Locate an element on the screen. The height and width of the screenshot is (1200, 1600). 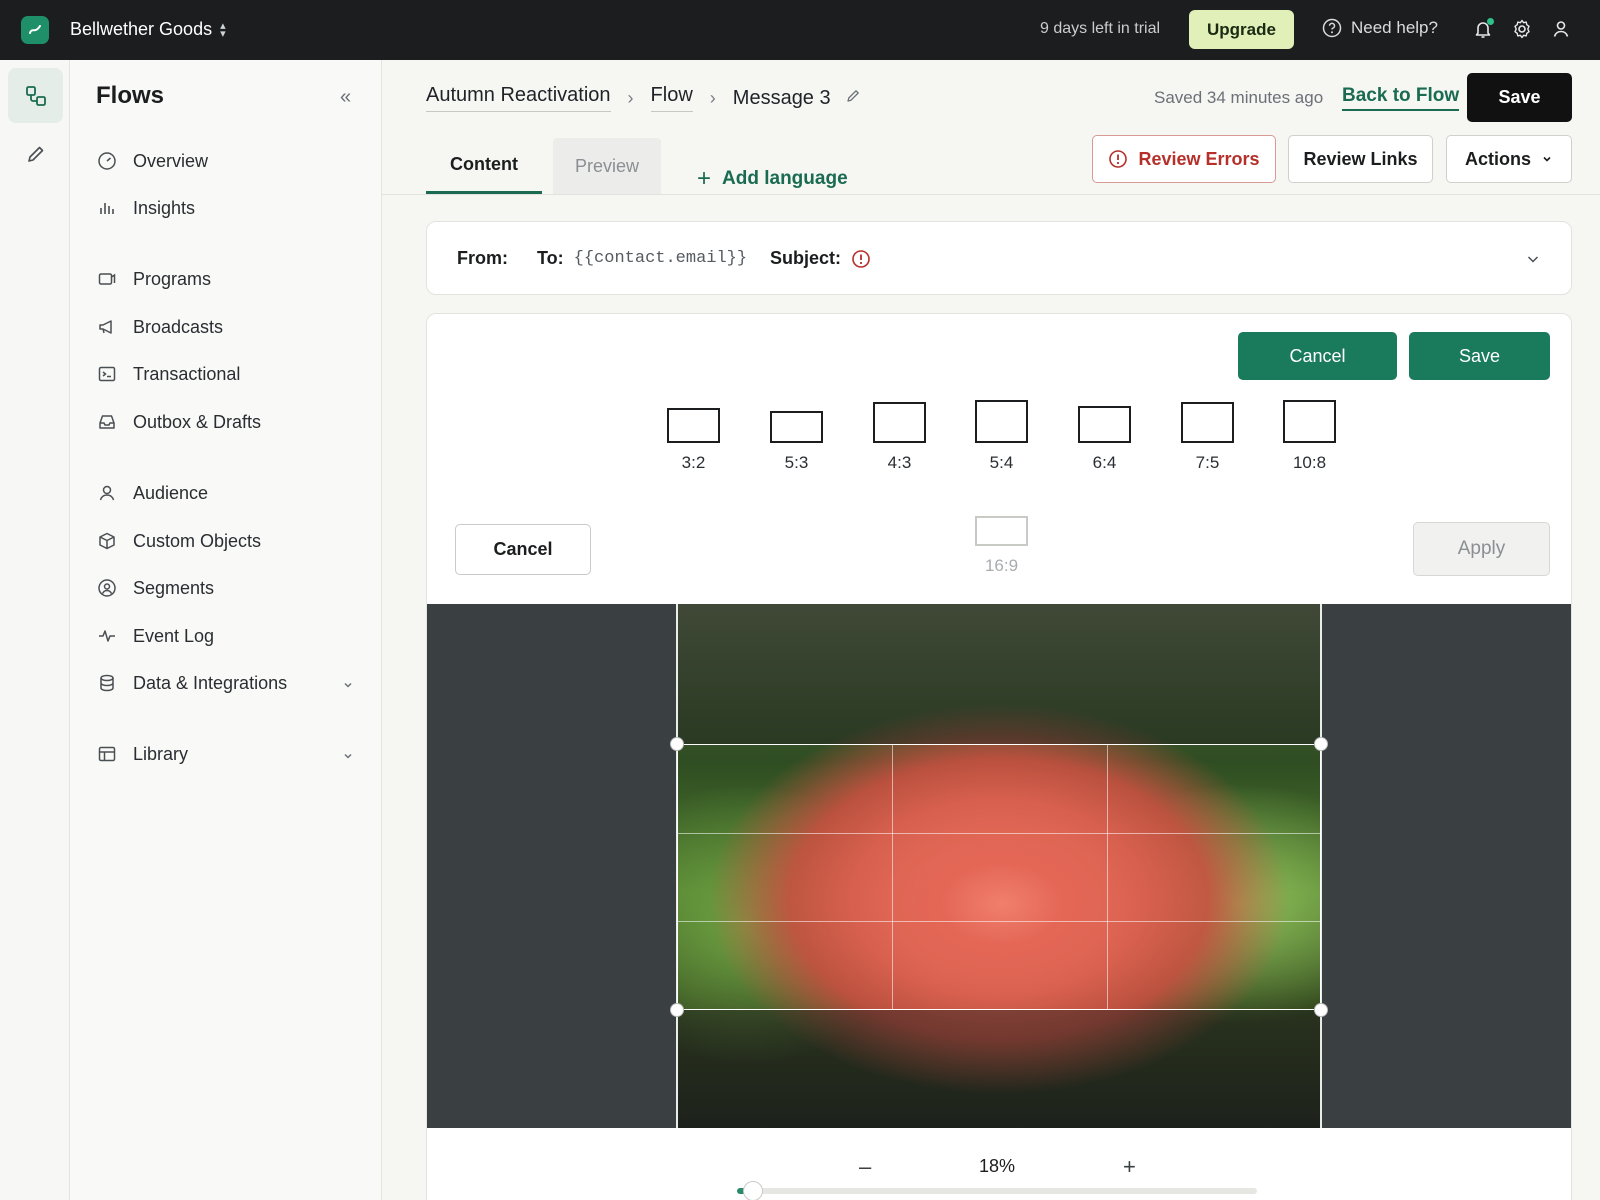
ratio-option-5-4: 5:4 is located at coordinates (1001, 436).